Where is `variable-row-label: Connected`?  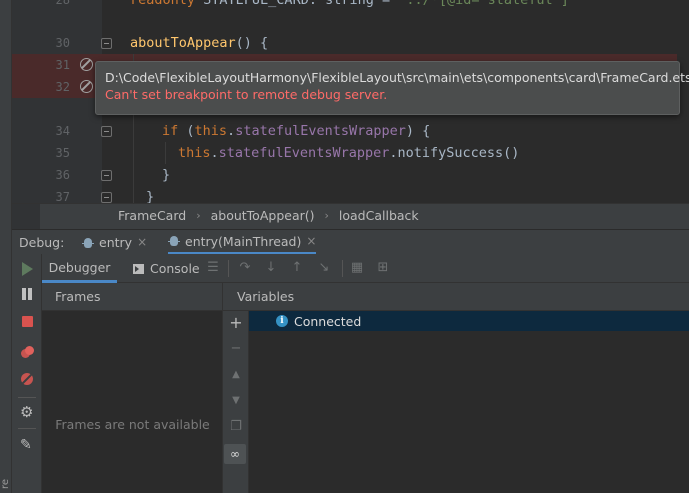
variable-row-label: Connected is located at coordinates (328, 321).